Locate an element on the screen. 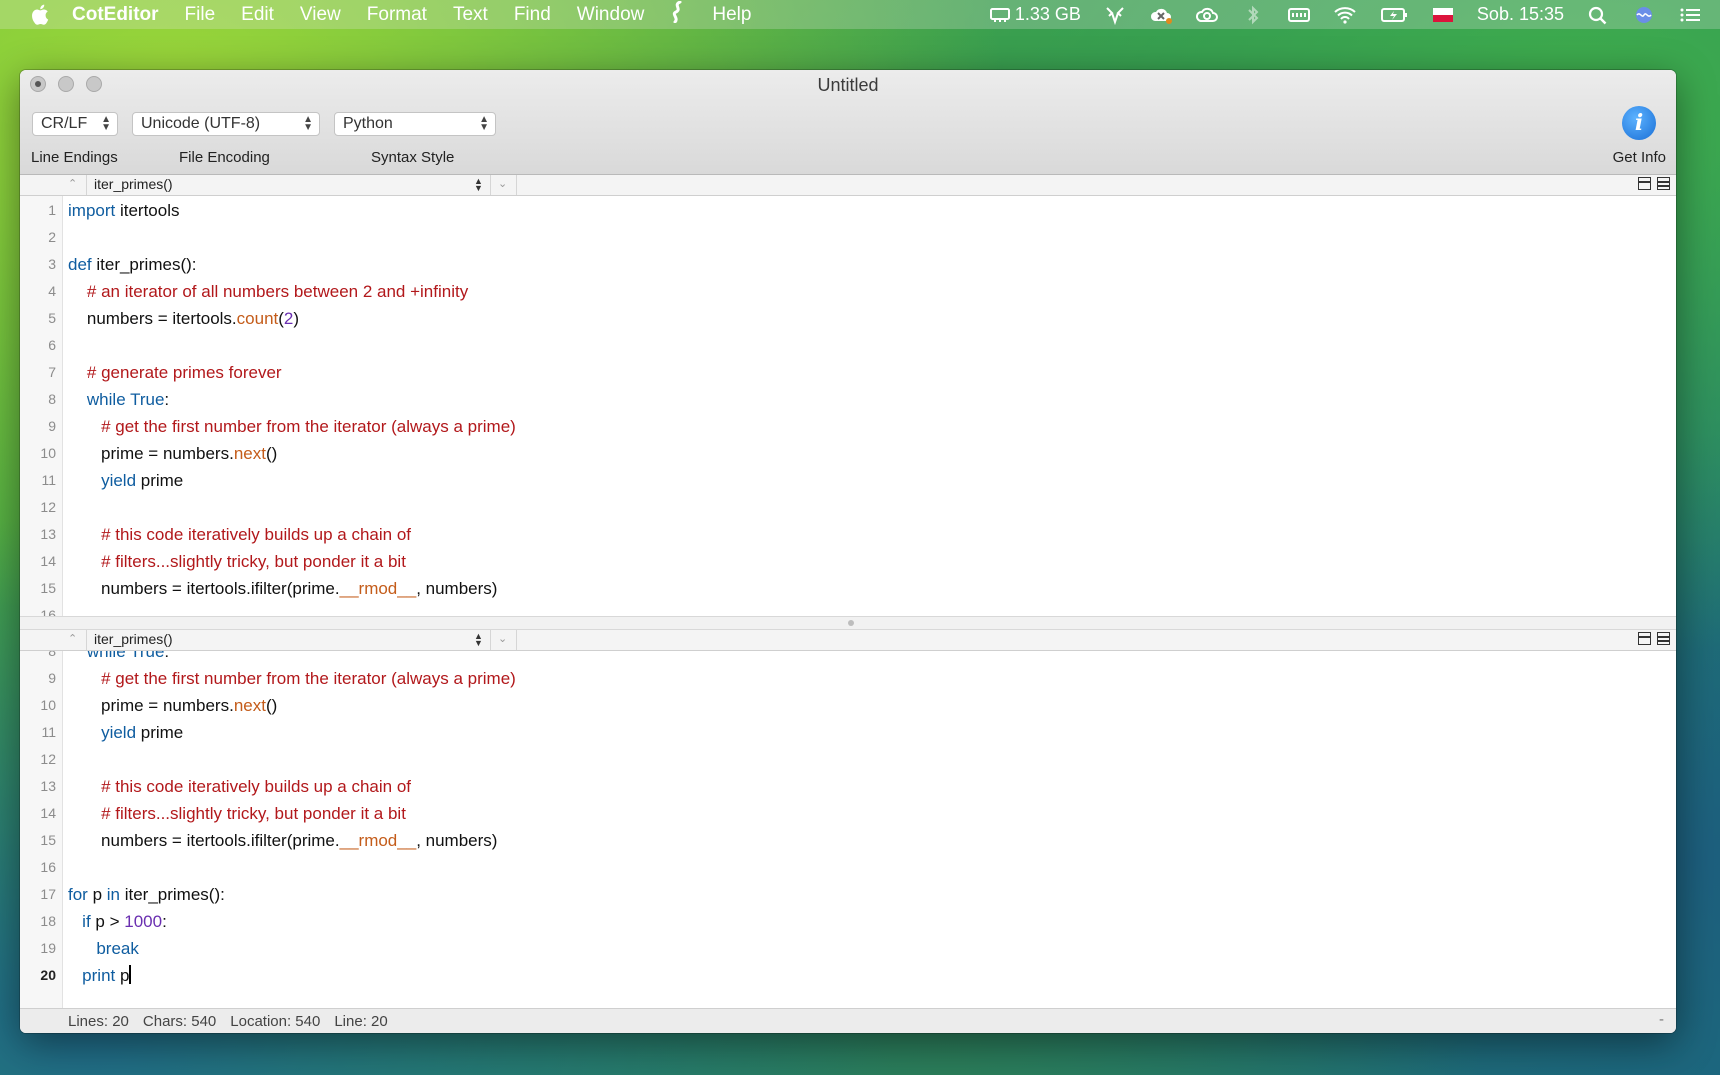  split-divider is located at coordinates (848, 623).